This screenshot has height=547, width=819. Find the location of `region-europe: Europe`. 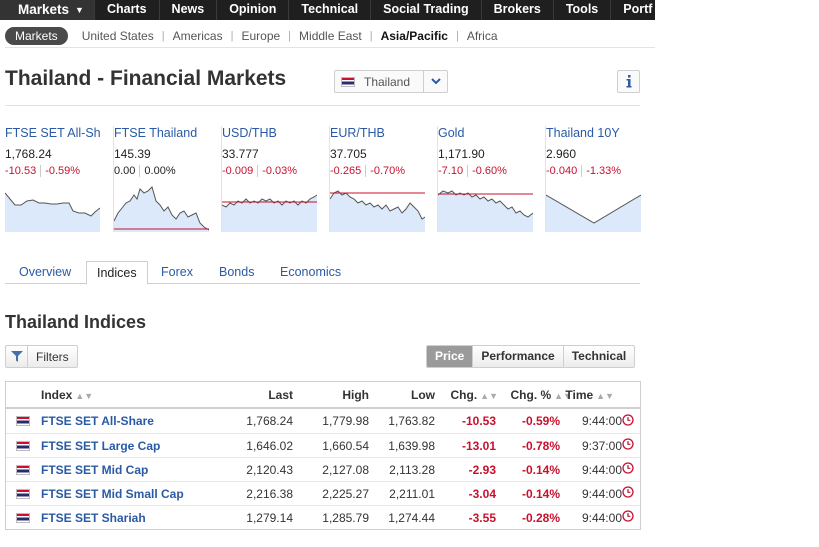

region-europe: Europe is located at coordinates (260, 36).